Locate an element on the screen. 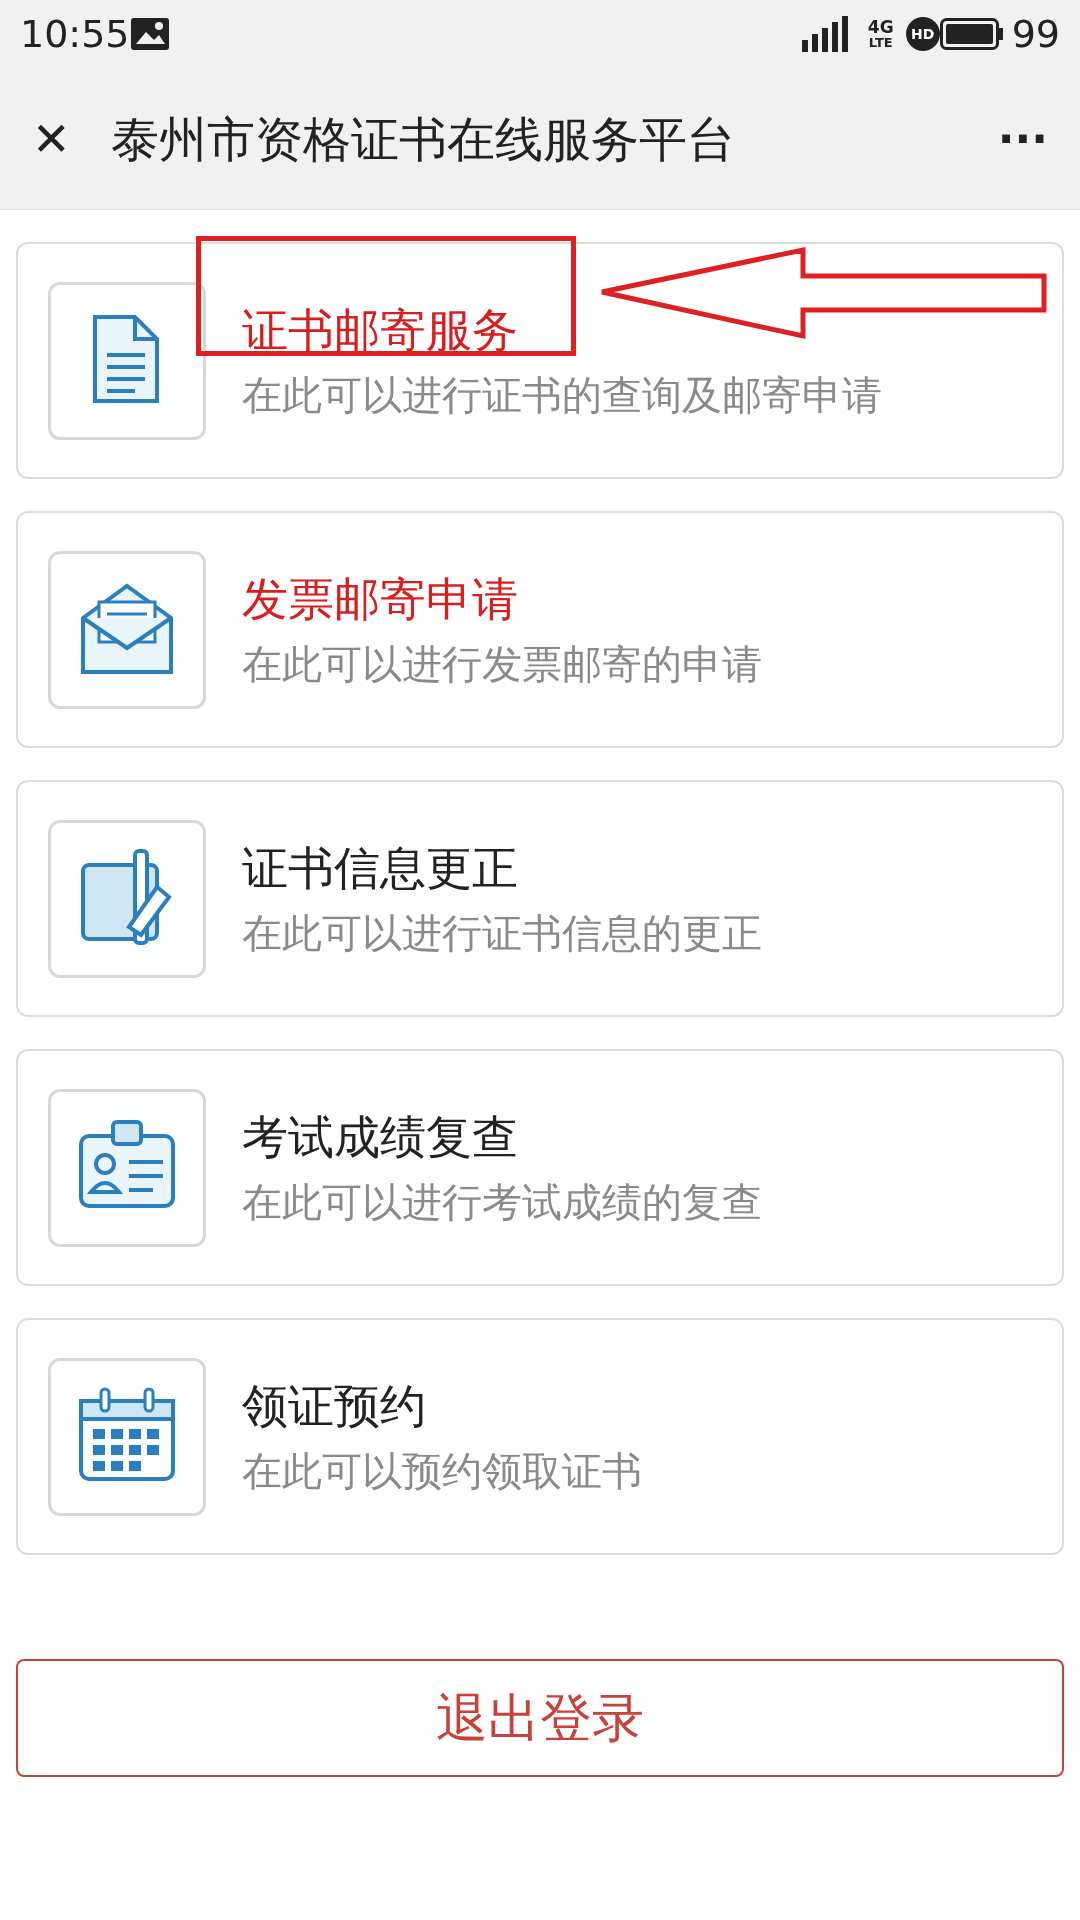 This screenshot has height=1920, width=1080. page-title: 泰州市资格证书在线服务平台 is located at coordinates (422, 139).